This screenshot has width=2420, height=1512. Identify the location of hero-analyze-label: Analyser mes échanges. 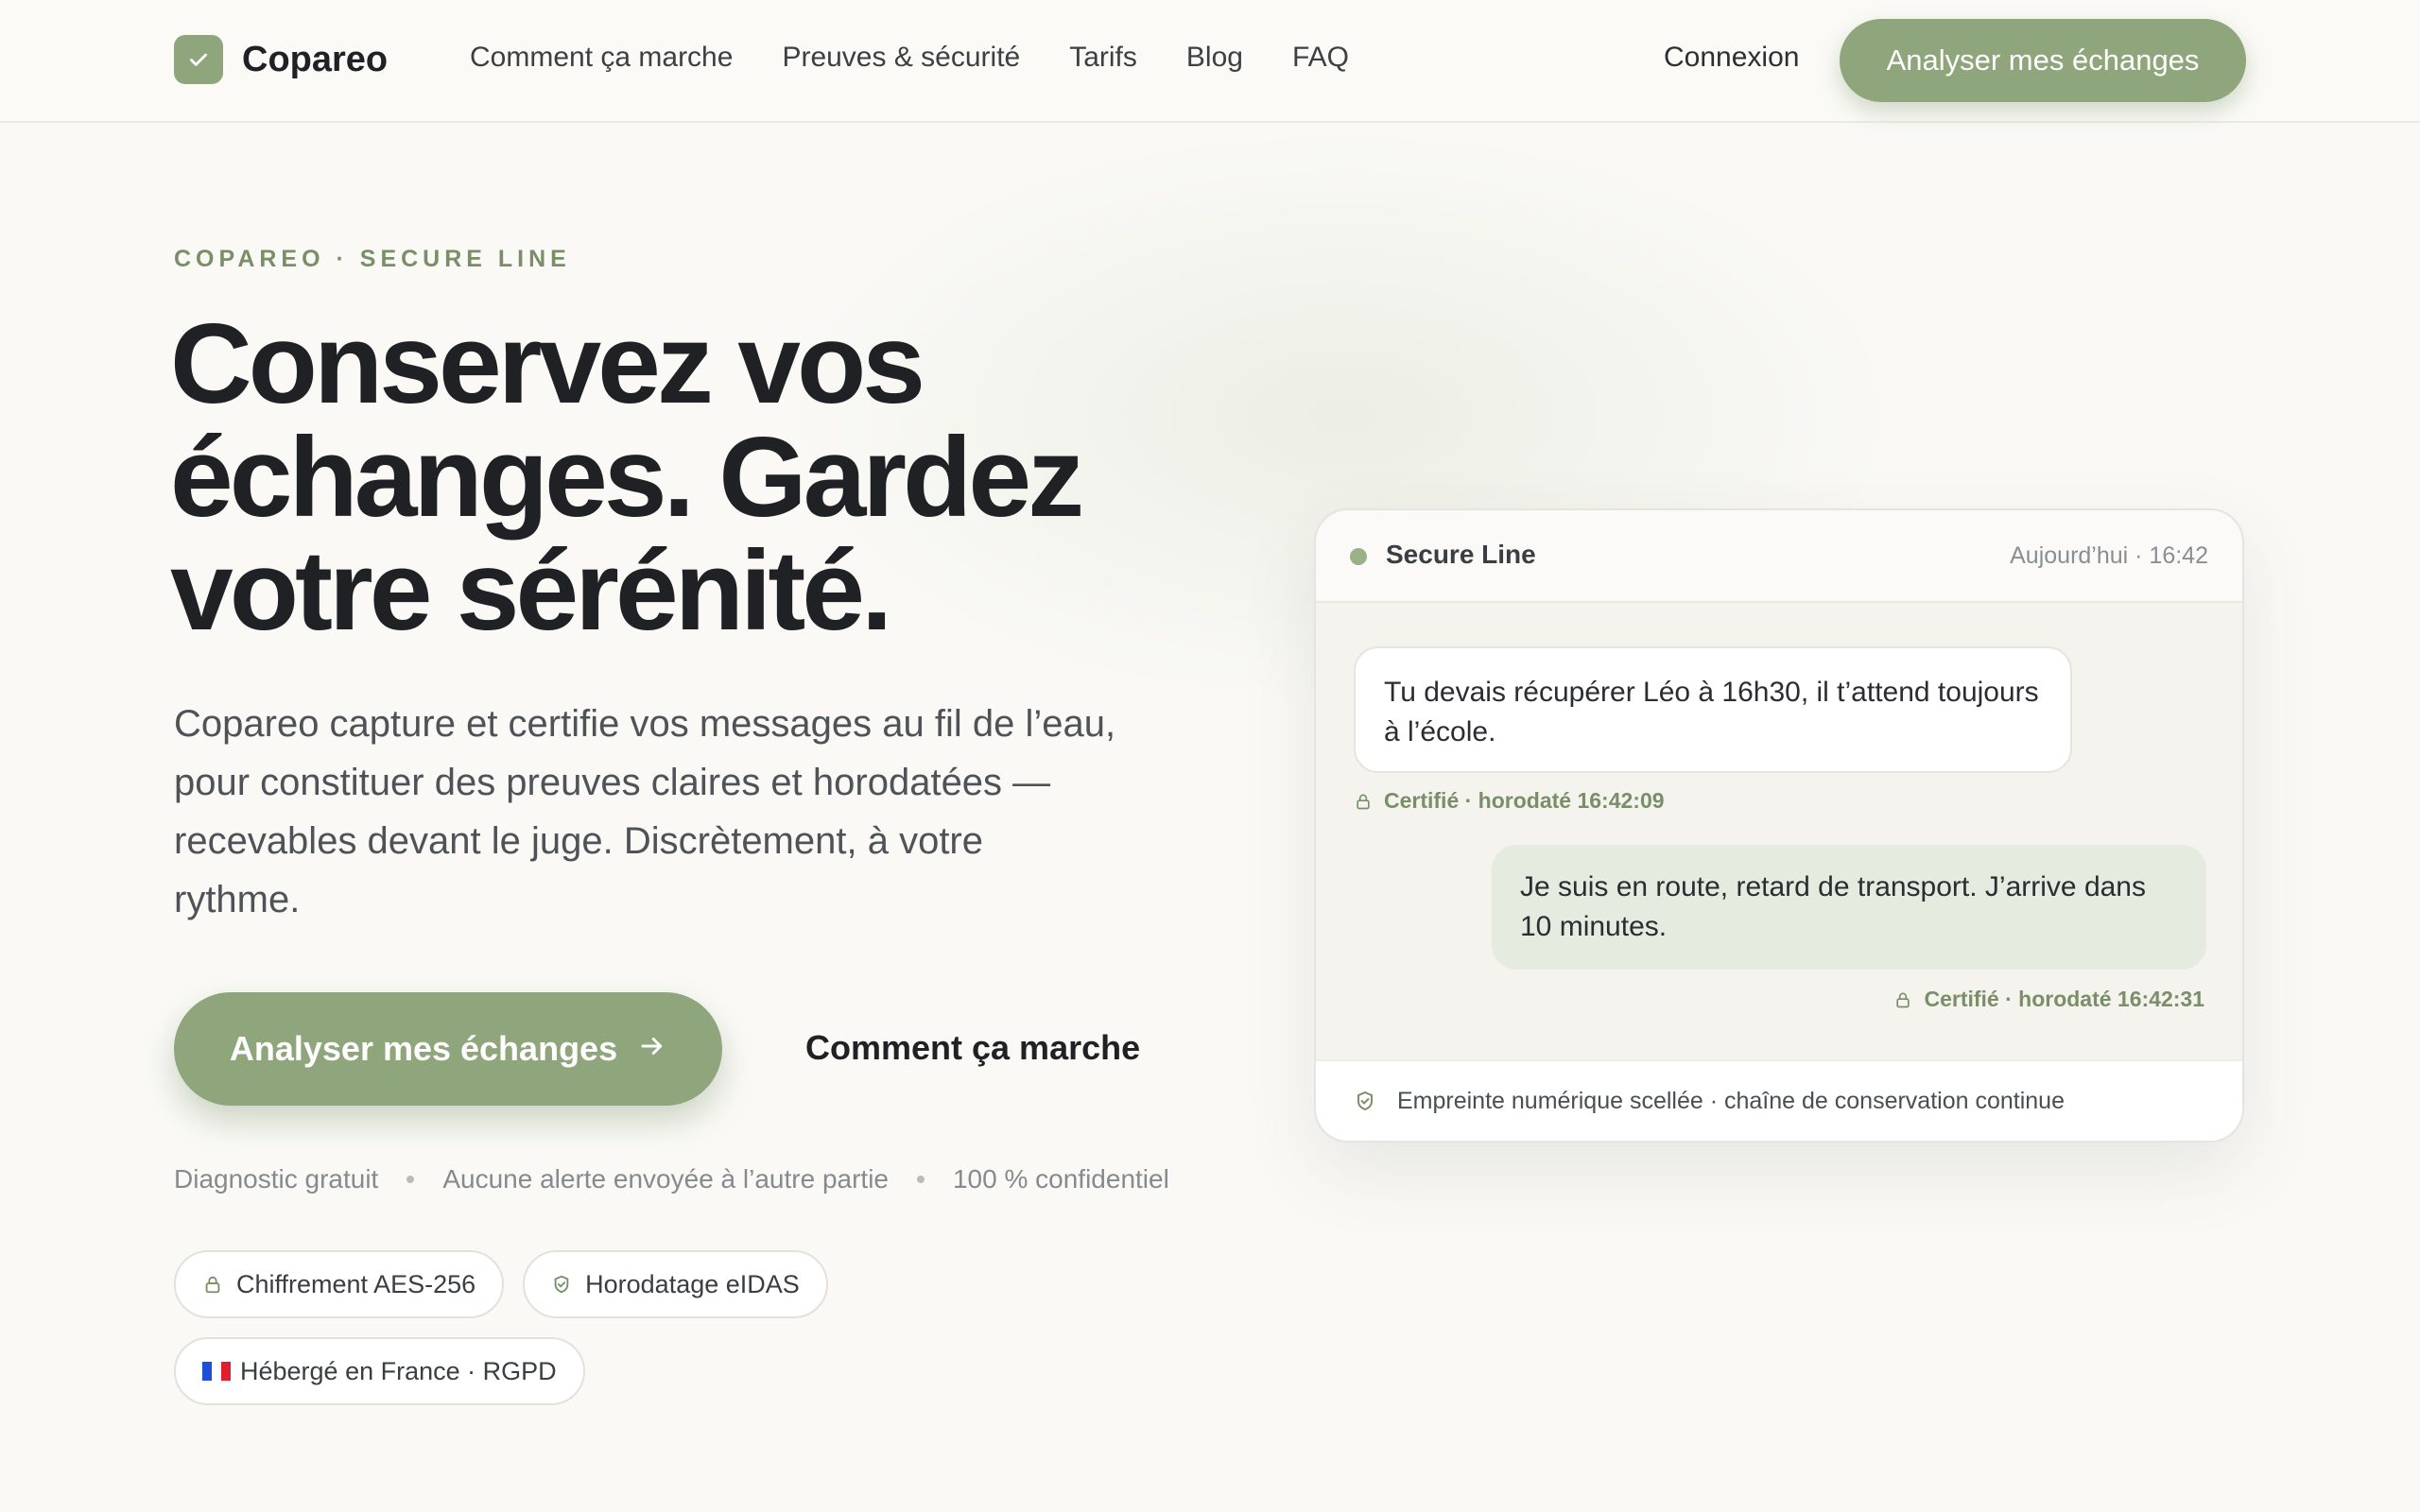
(423, 1048).